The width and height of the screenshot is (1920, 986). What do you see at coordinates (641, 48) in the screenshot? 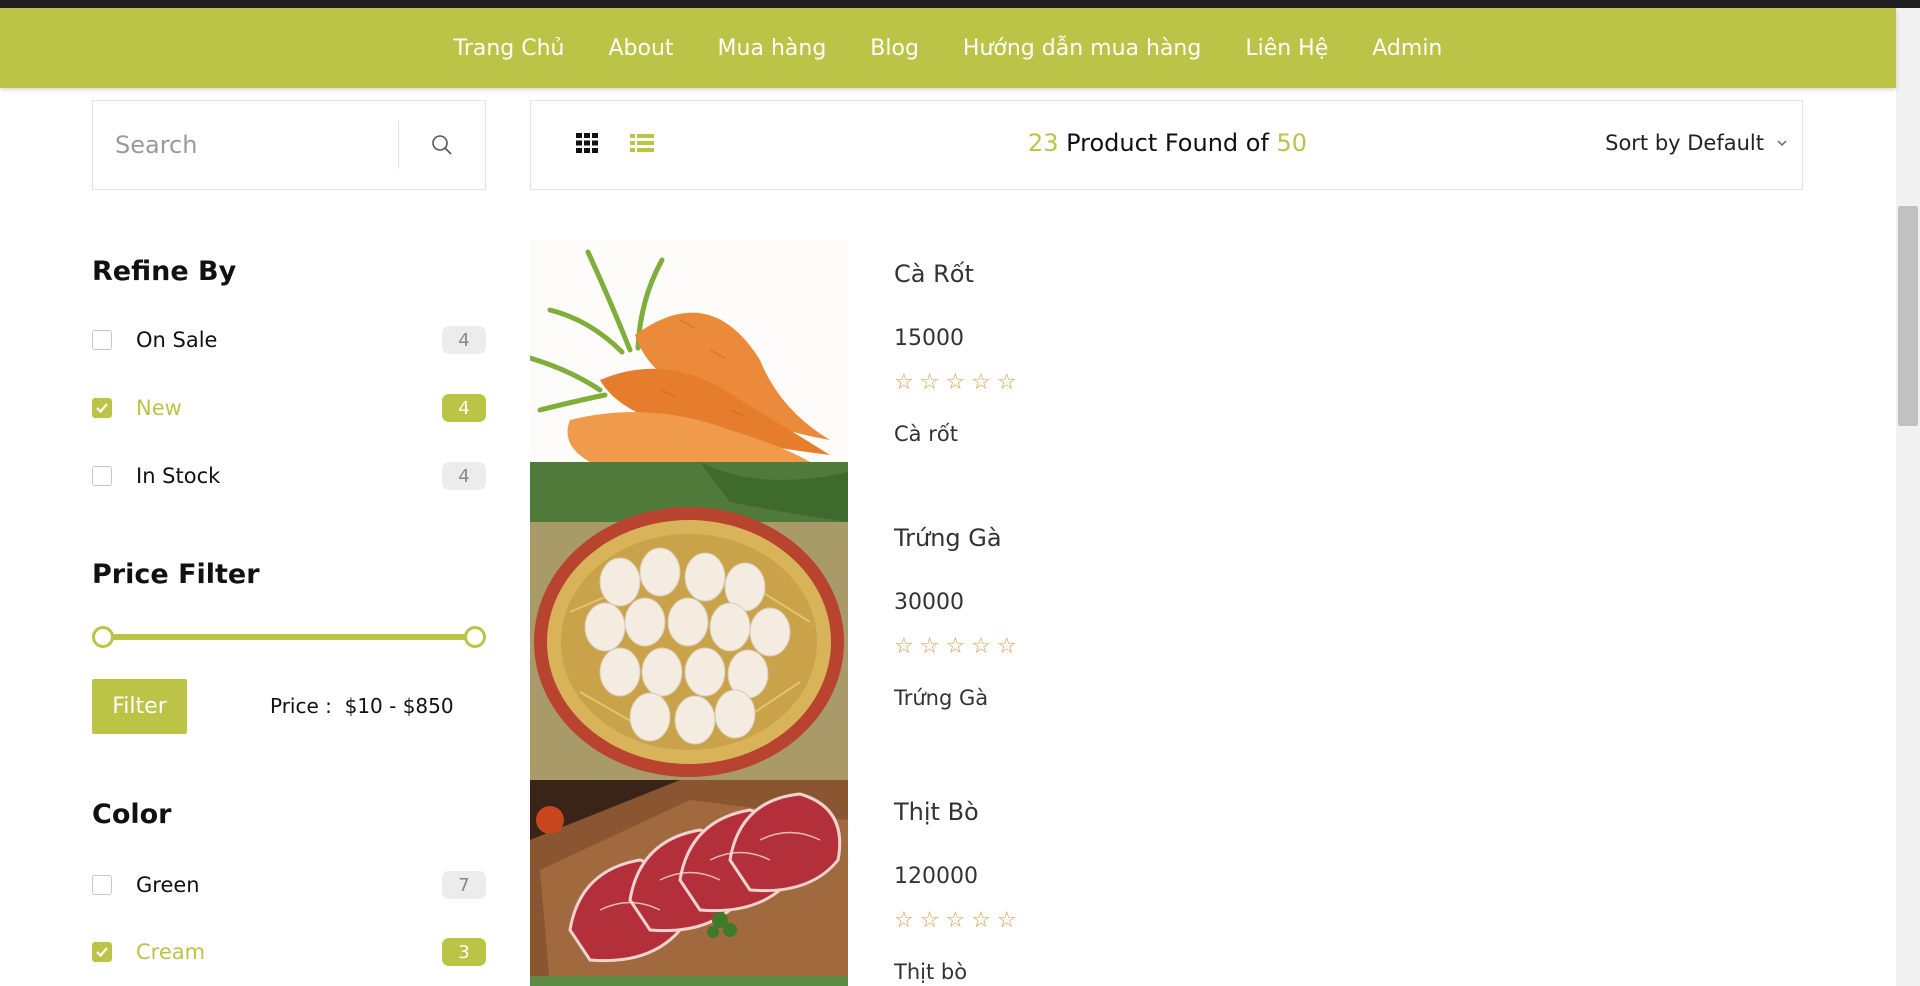
I see `nav-item-about: About` at bounding box center [641, 48].